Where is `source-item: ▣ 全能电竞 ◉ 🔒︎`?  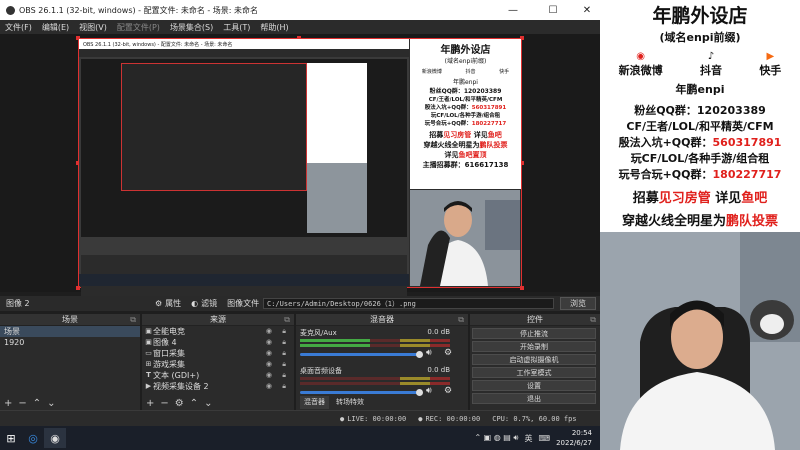
source-item: ▣ 全能电竞 ◉ 🔒︎ is located at coordinates (218, 331).